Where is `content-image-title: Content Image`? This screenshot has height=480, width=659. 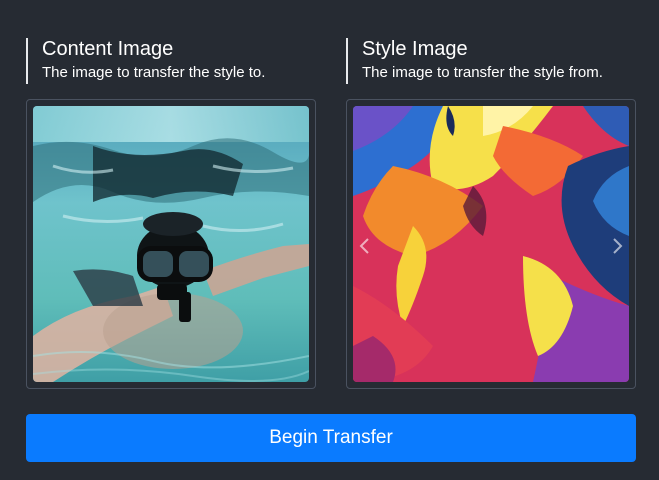 content-image-title: Content Image is located at coordinates (108, 49).